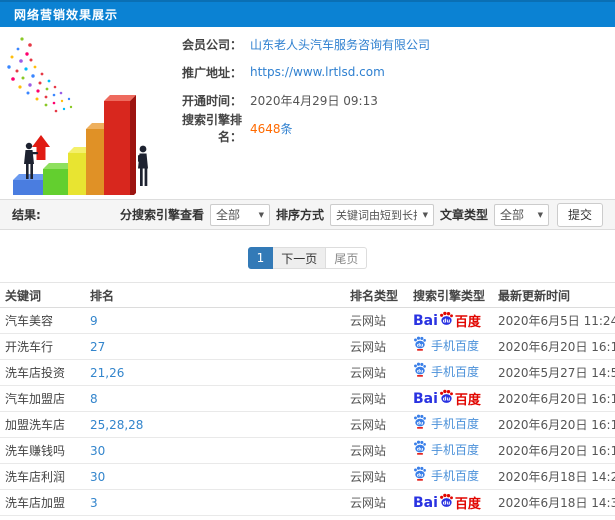 This screenshot has height=520, width=615. I want to click on field-company: 会员公司： 山东老人头汽车服务咨询有限公司, so click(295, 44).